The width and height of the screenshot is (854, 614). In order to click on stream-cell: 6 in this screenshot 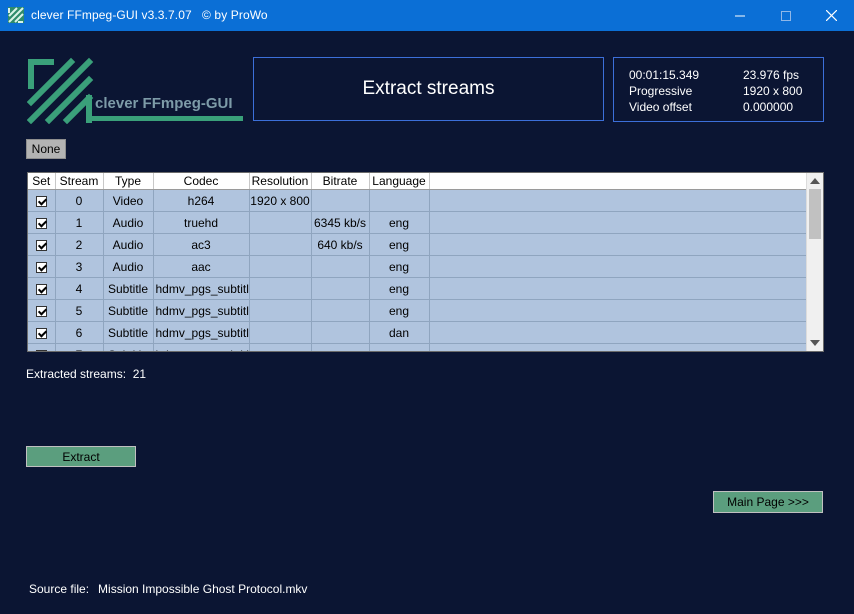, I will do `click(79, 332)`.